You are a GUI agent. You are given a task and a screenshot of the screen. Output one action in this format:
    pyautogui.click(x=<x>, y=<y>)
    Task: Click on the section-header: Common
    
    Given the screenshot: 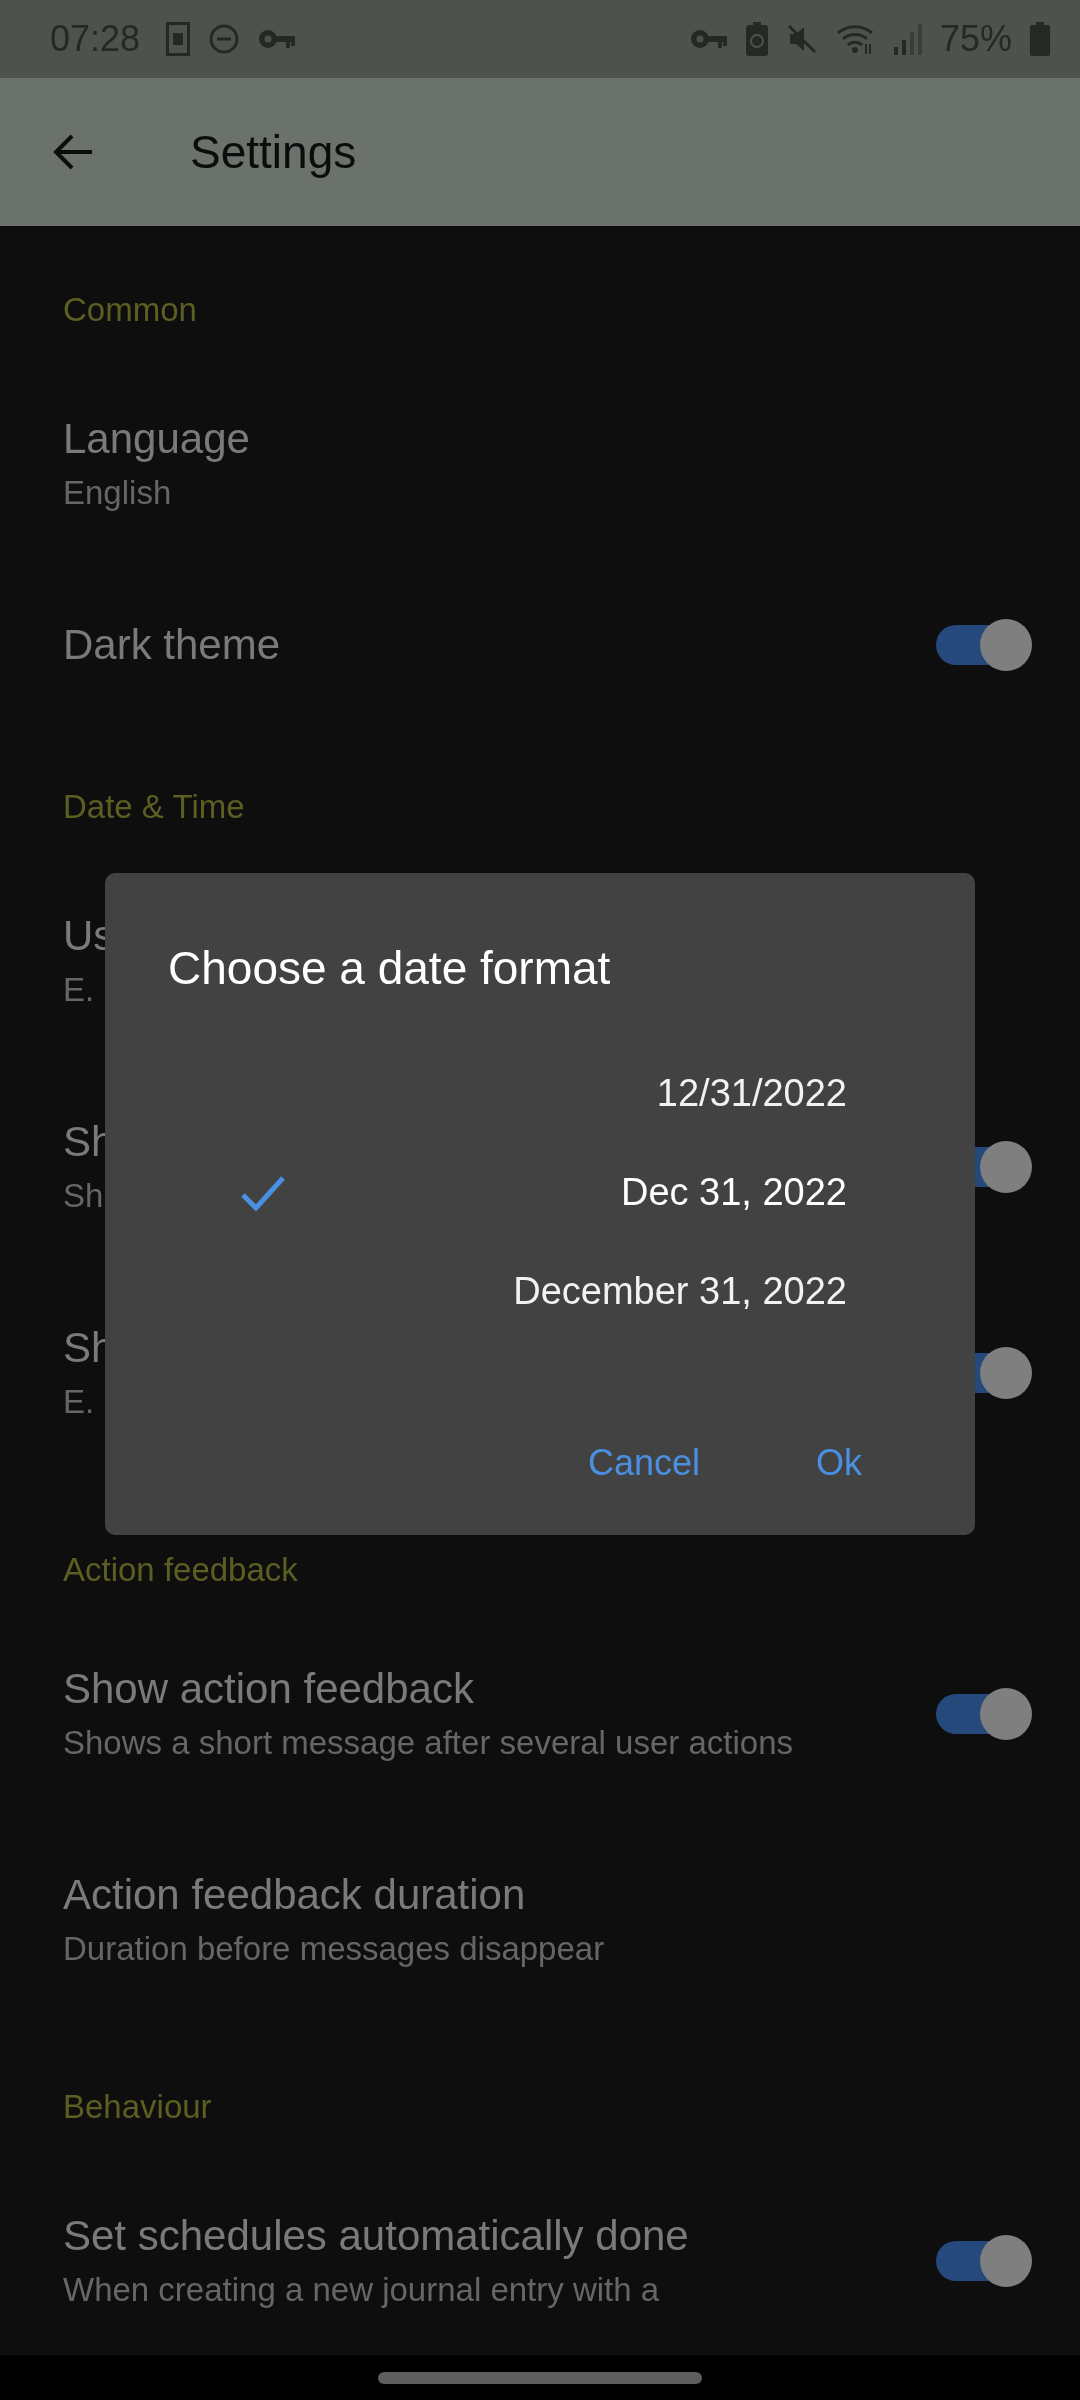 What is the action you would take?
    pyautogui.click(x=130, y=310)
    